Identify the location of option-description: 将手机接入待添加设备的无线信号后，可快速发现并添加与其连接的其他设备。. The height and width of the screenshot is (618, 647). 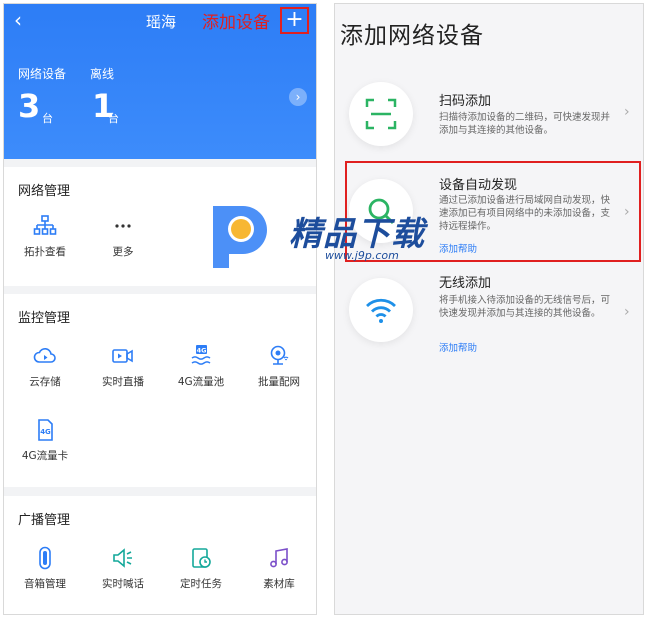
(525, 307).